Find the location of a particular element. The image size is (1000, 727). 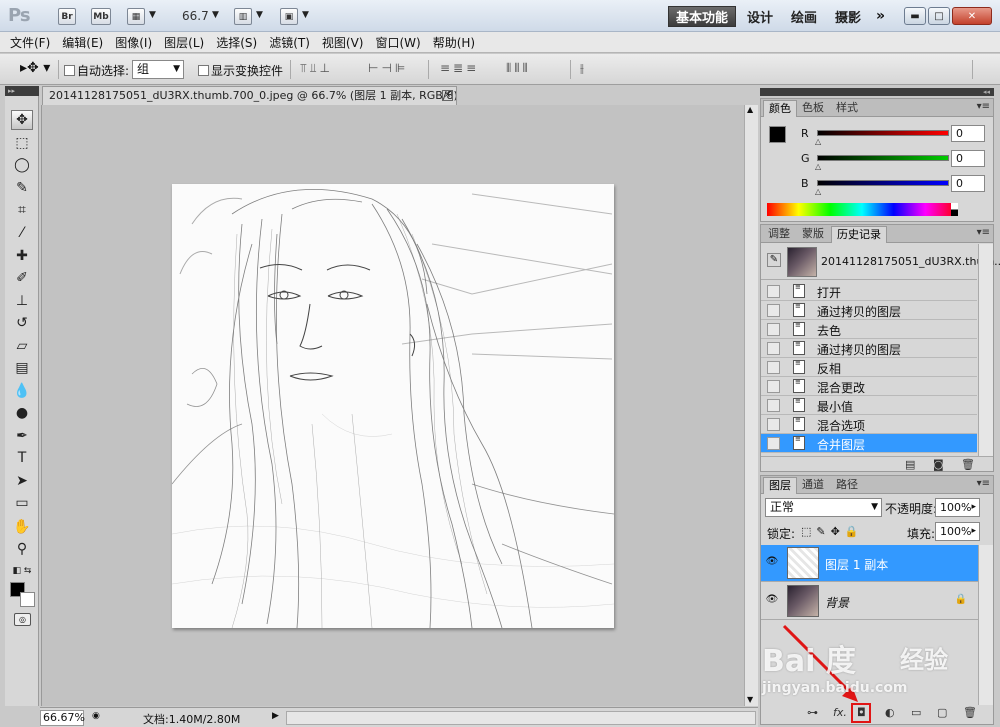

menu-edit: 编辑(E) is located at coordinates (84, 42).